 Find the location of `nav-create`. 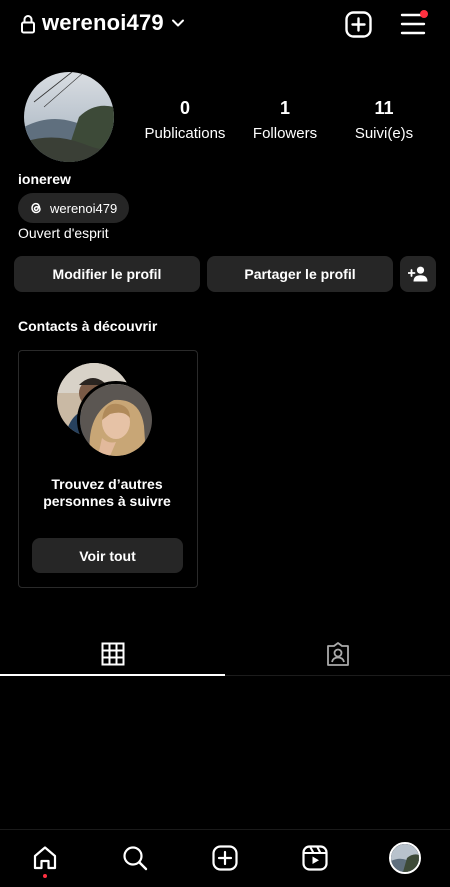

nav-create is located at coordinates (225, 858).